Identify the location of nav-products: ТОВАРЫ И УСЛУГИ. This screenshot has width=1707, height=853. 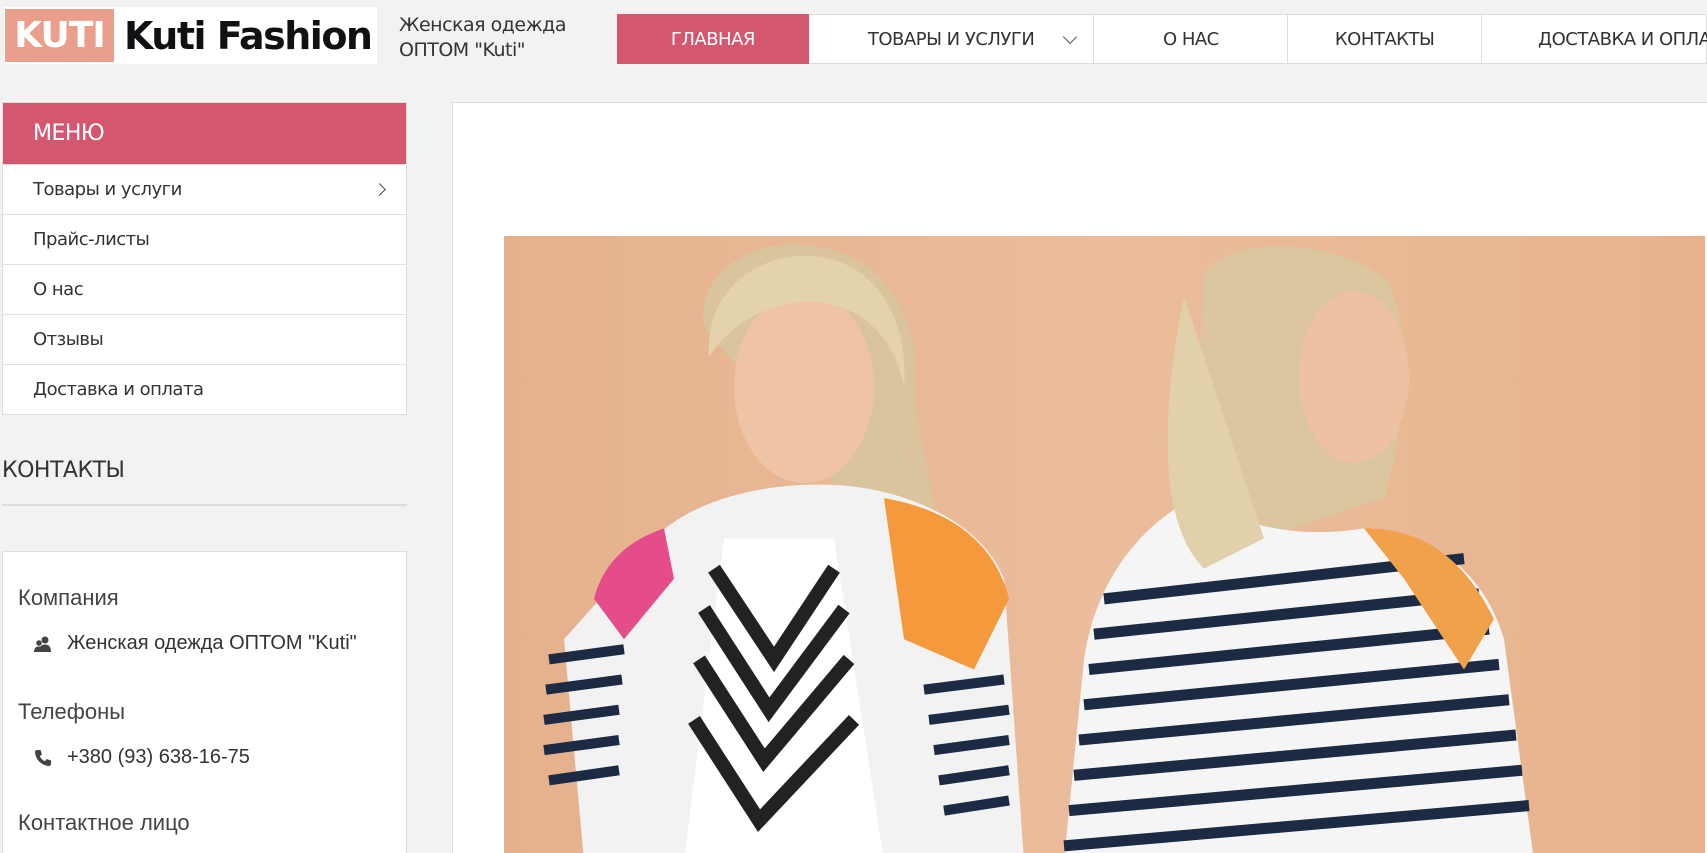
(952, 39).